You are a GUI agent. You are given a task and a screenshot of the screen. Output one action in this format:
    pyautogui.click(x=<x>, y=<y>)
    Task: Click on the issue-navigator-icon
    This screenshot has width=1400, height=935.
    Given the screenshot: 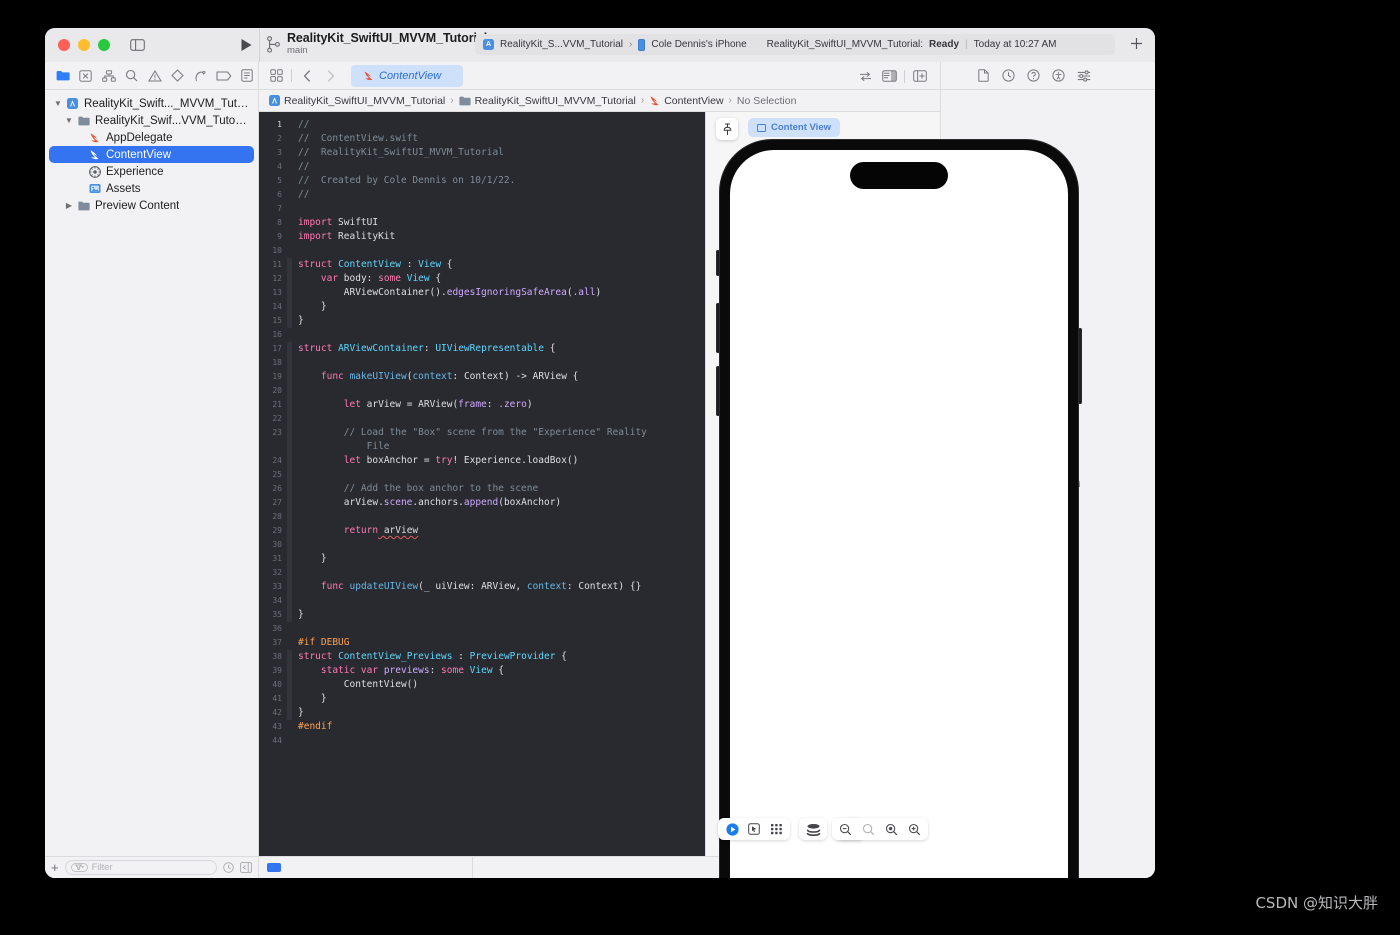 What is the action you would take?
    pyautogui.click(x=154, y=76)
    